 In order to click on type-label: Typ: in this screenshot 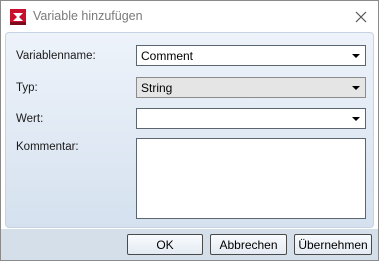, I will do `click(27, 88)`.